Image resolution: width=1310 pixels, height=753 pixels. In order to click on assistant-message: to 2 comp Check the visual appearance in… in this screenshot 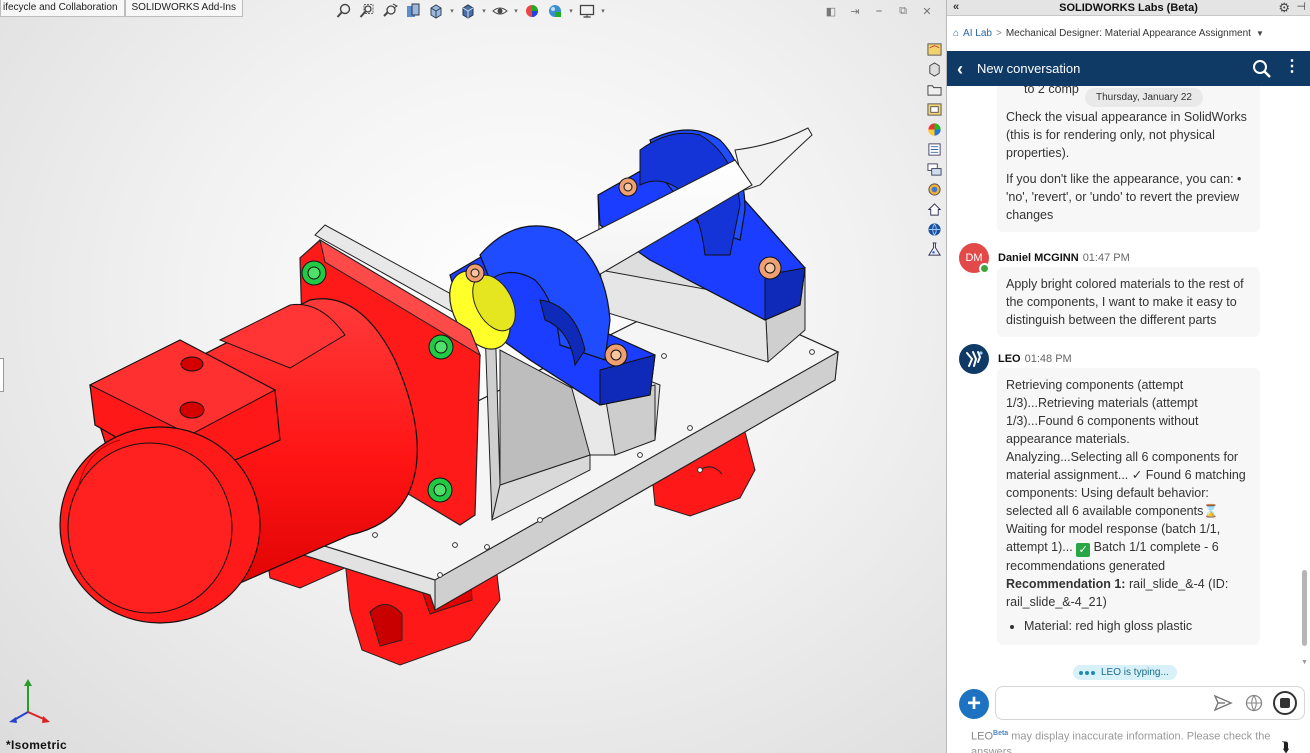, I will do `click(1128, 159)`.